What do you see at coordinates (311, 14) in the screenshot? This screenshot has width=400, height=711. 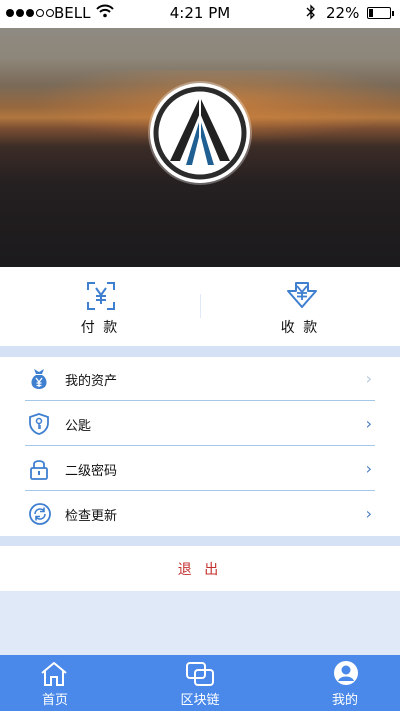 I see `bluetooth-icon` at bounding box center [311, 14].